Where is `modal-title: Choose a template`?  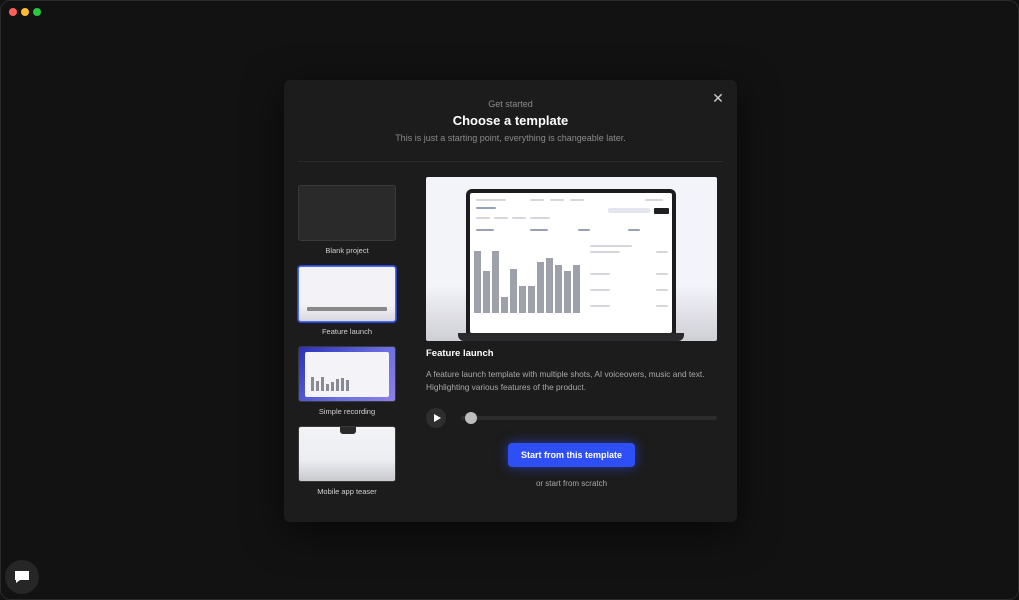
modal-title: Choose a template is located at coordinates (510, 120).